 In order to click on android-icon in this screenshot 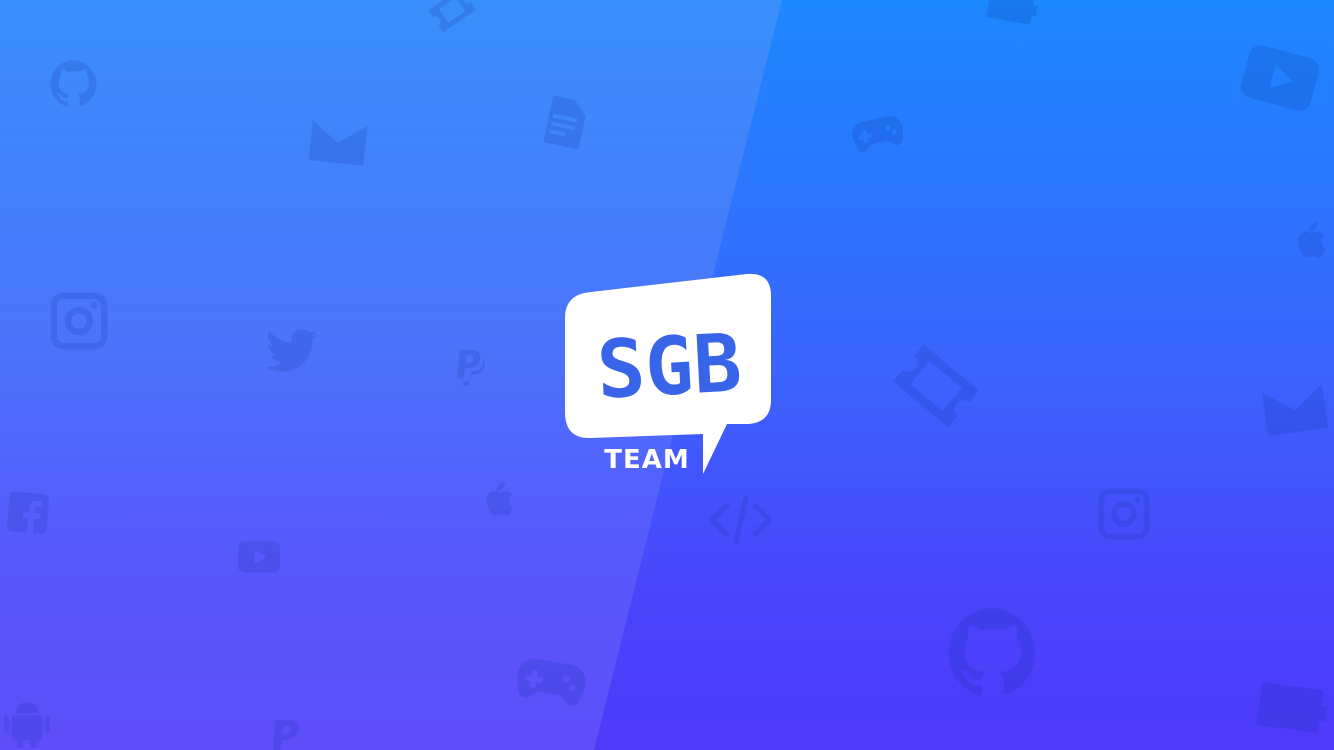, I will do `click(27, 725)`.